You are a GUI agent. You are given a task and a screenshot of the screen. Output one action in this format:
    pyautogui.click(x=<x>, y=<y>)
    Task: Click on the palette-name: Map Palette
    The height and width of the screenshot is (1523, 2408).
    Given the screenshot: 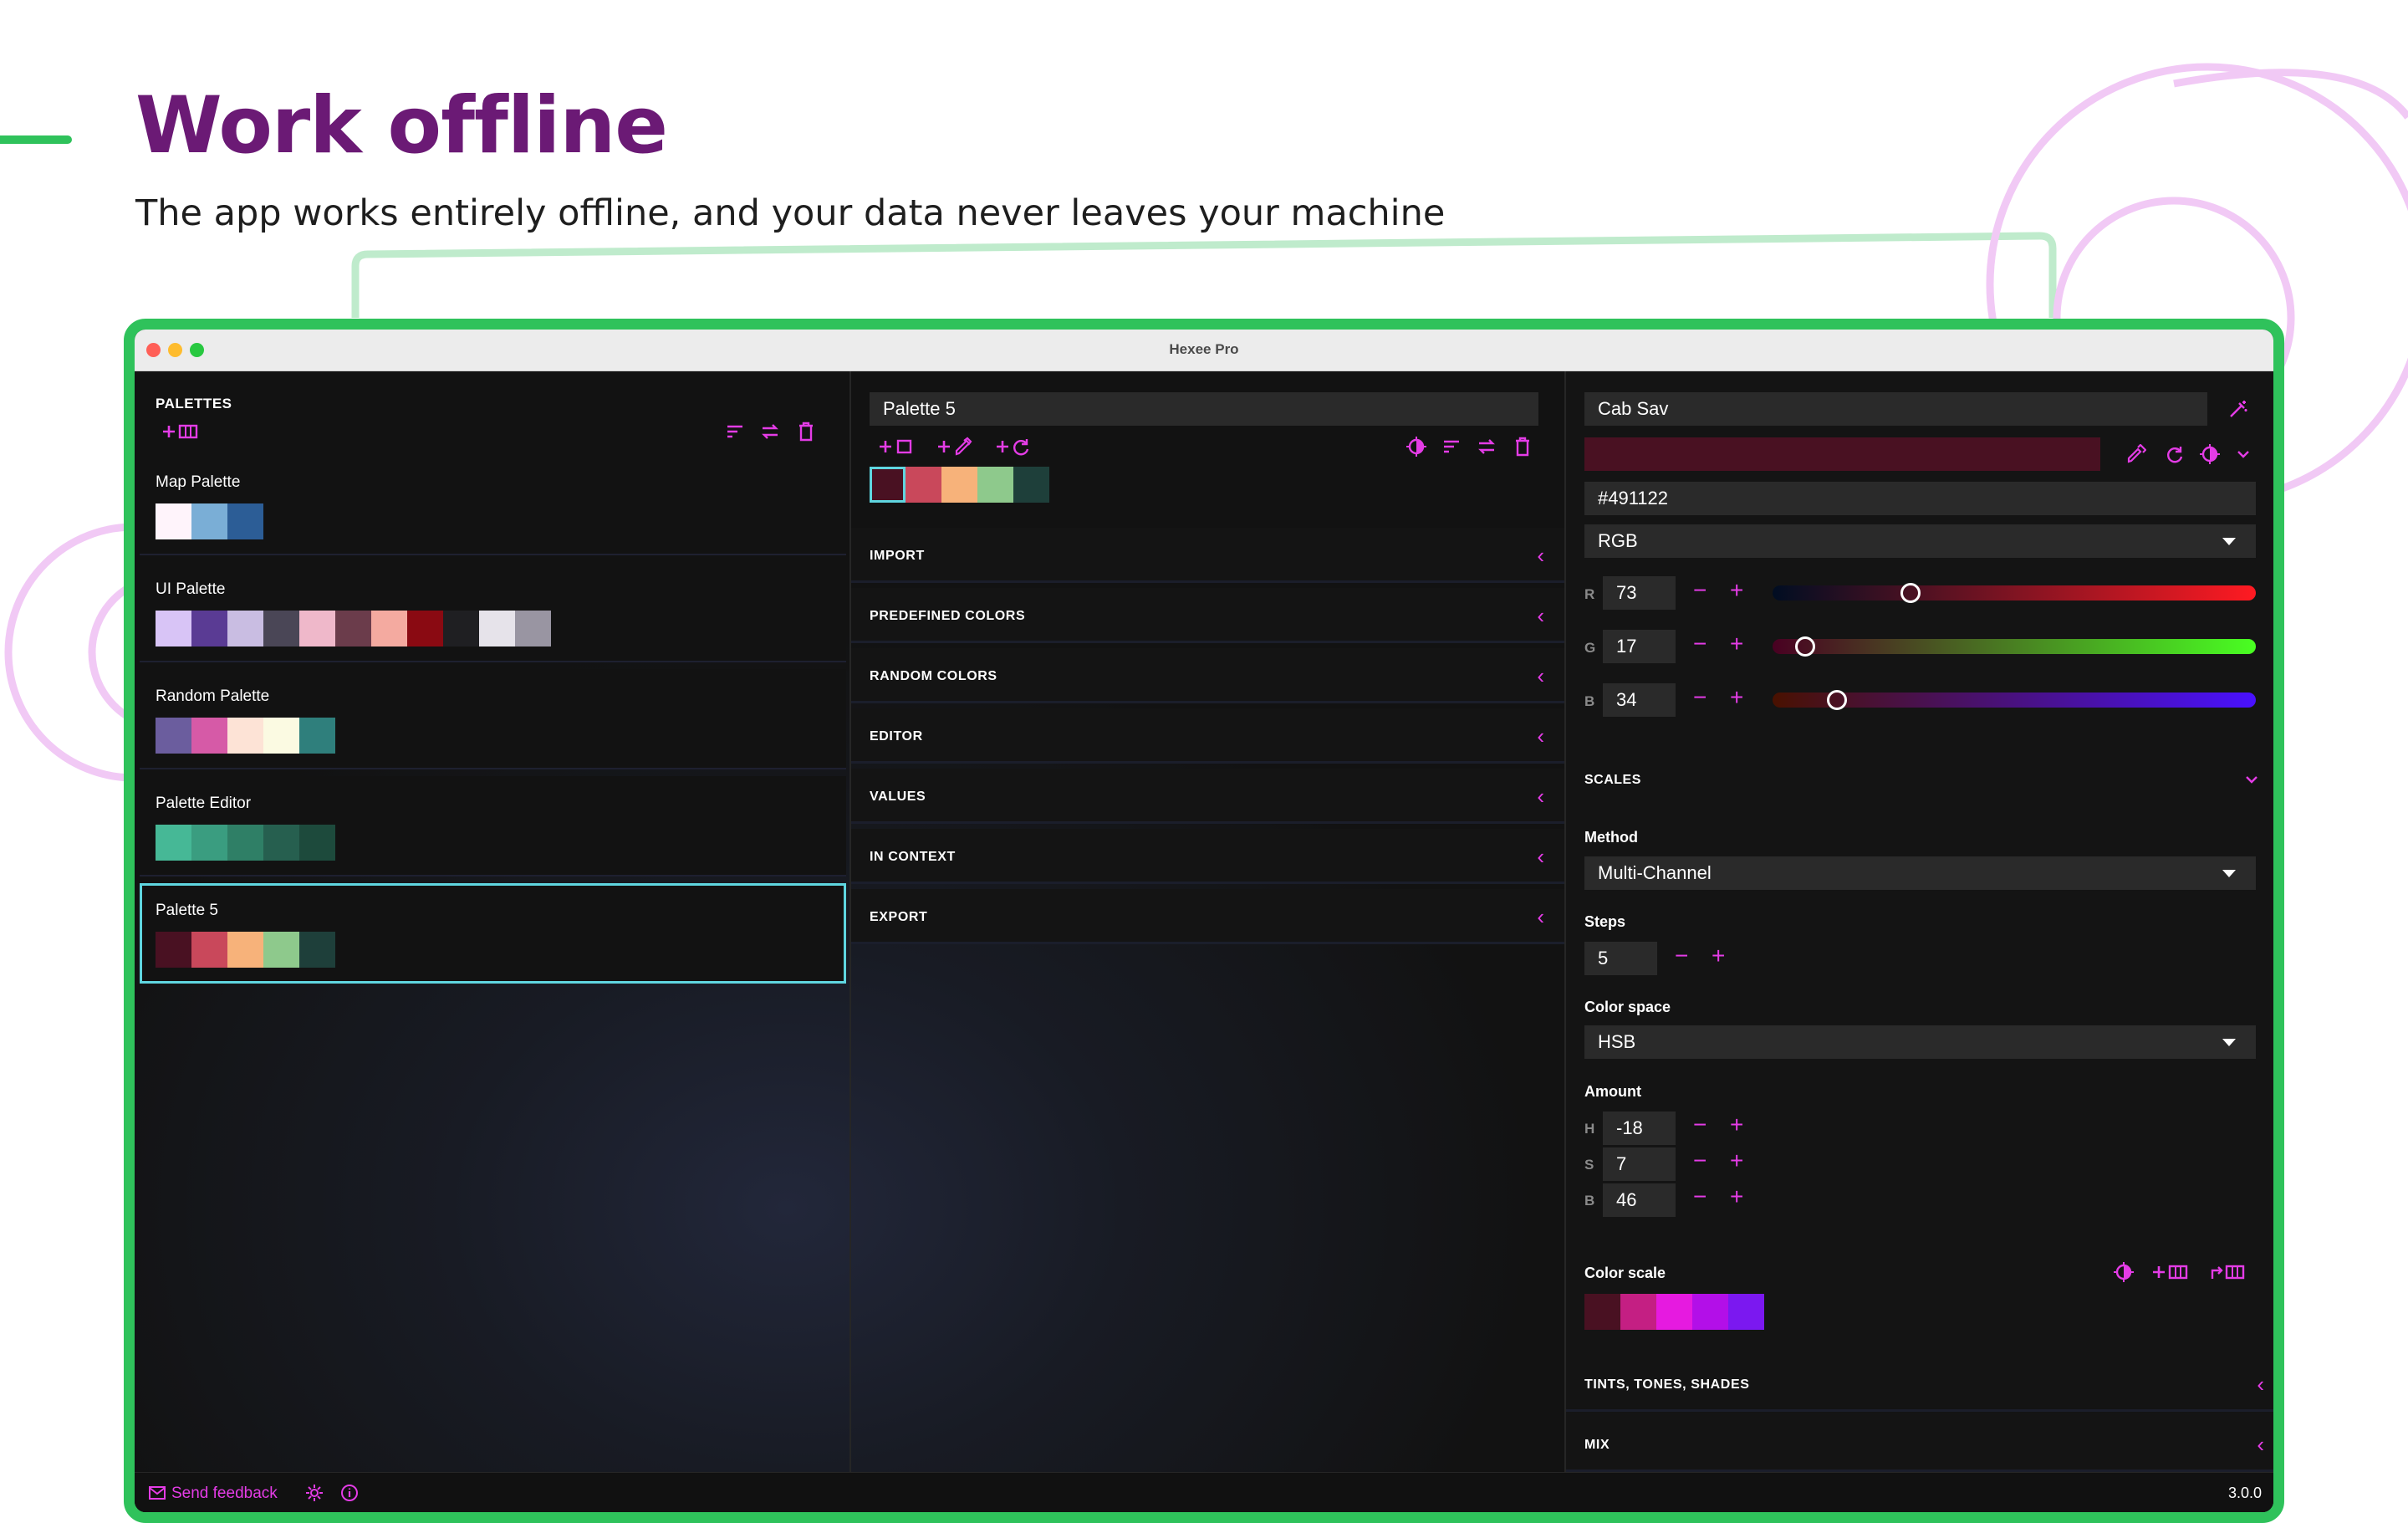 What is the action you would take?
    pyautogui.click(x=199, y=482)
    